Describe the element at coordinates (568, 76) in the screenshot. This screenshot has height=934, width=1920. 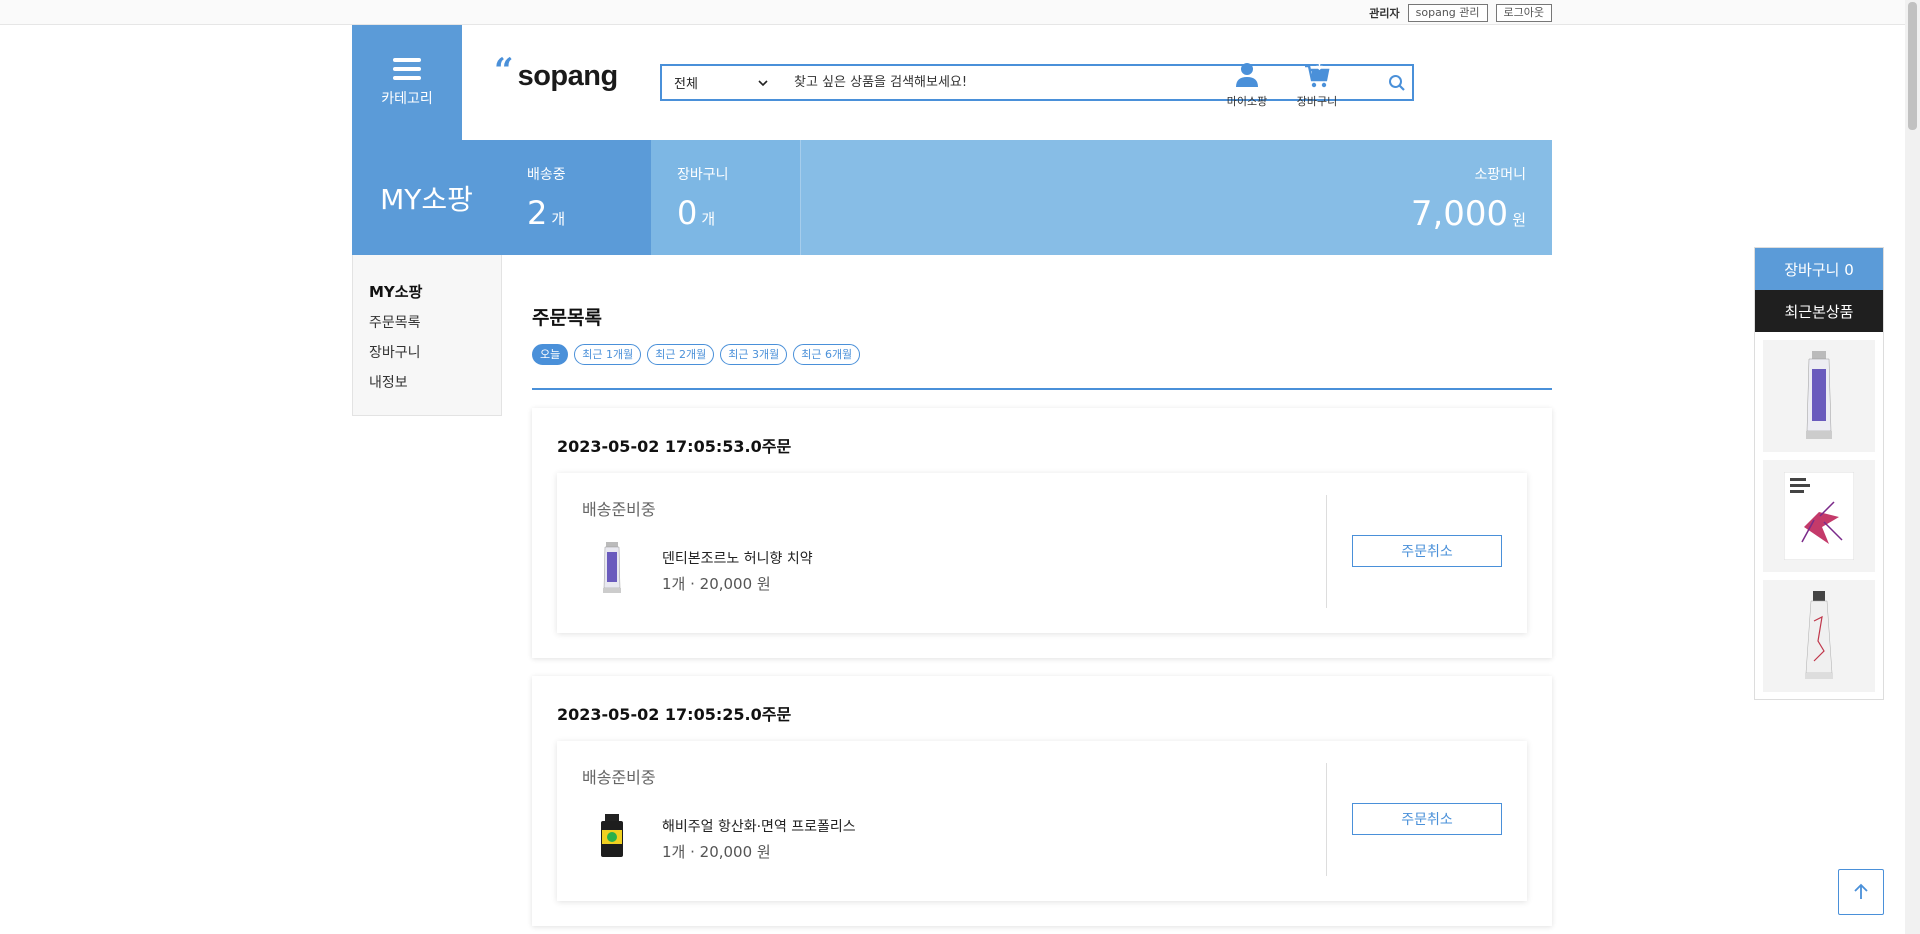
I see `logo-text: sopang` at that location.